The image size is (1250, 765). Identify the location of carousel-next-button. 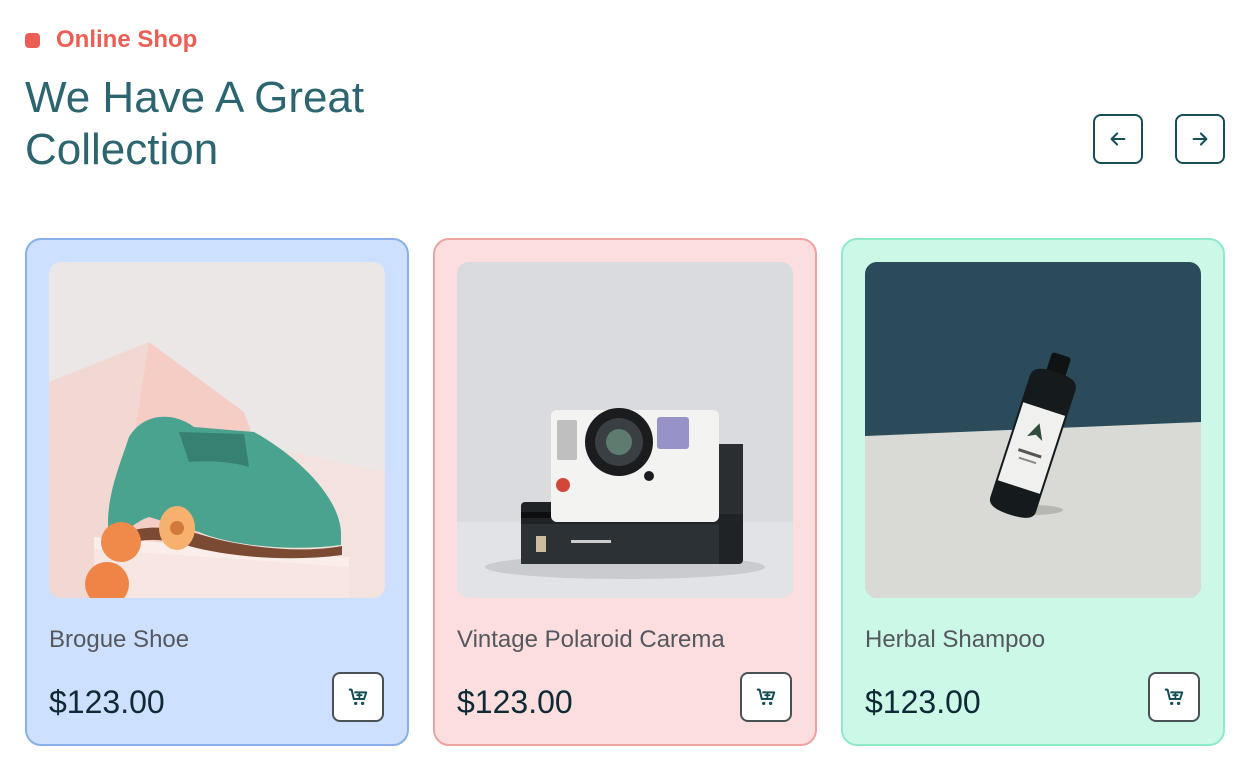
(1200, 139).